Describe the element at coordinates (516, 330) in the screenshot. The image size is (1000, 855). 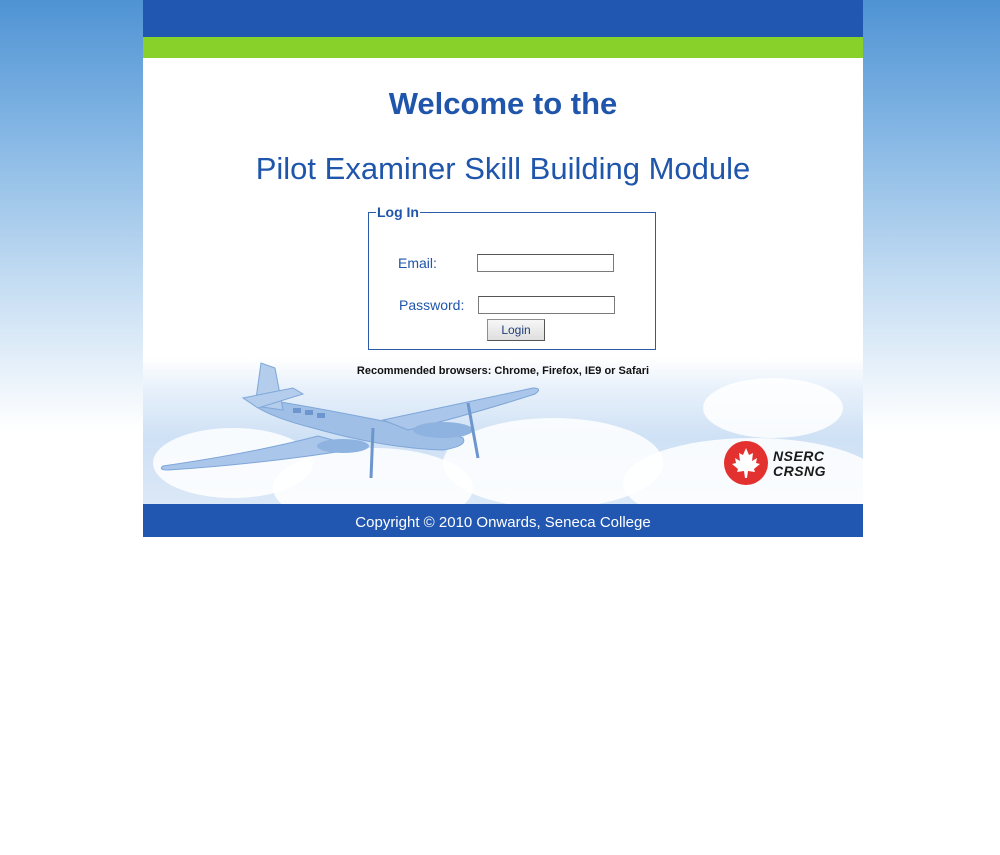
I see `login-button: Login` at that location.